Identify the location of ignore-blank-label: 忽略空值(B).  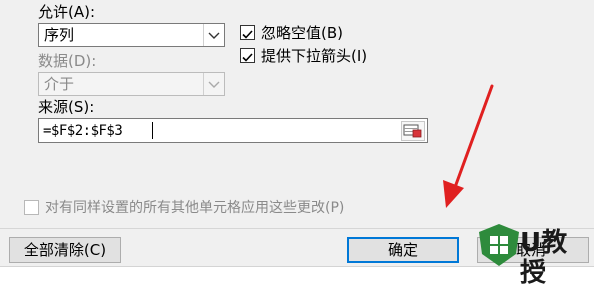
(302, 33).